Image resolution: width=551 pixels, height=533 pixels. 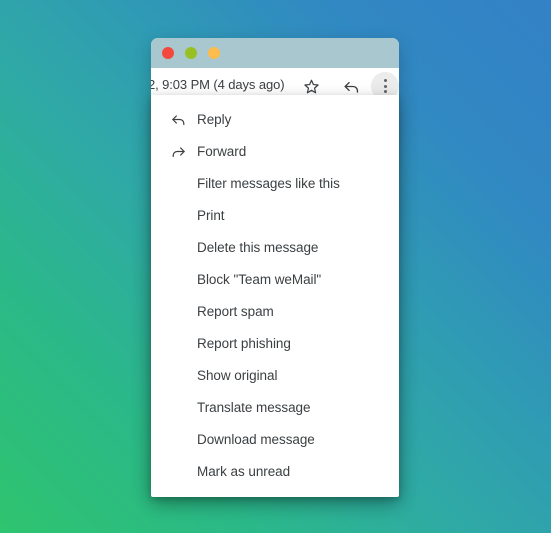 What do you see at coordinates (275, 311) in the screenshot?
I see `menu-item-report-spam: Report spam` at bounding box center [275, 311].